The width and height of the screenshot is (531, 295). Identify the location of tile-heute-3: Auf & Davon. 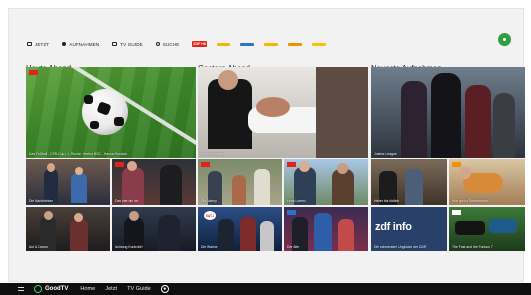
(68, 229).